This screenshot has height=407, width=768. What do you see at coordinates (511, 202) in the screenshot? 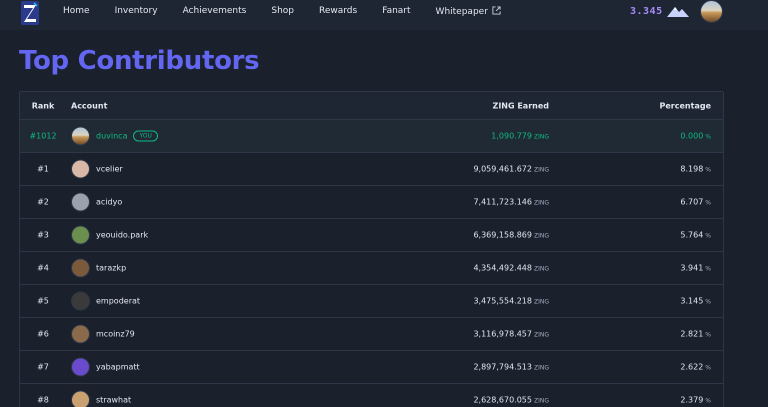
I see `row-zing: 7,411,723.146 ZING` at bounding box center [511, 202].